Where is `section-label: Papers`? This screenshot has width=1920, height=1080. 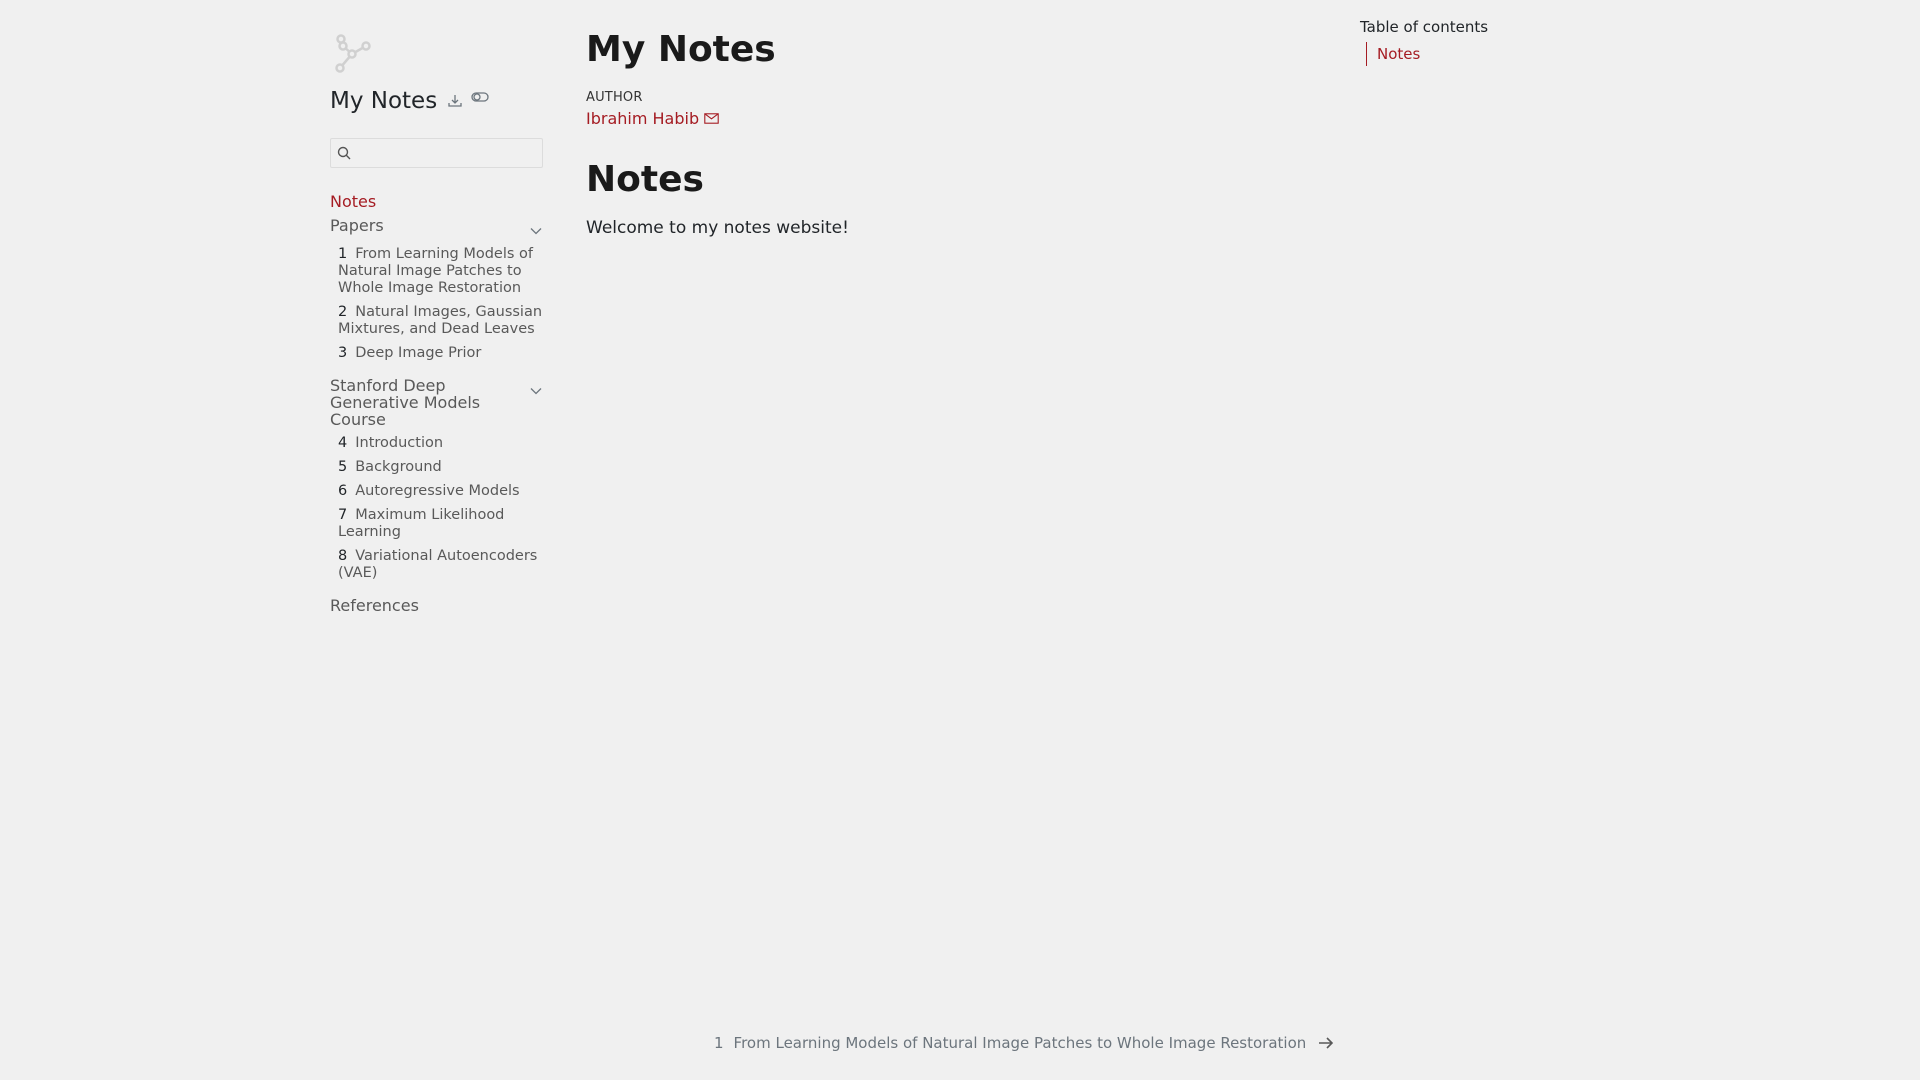 section-label: Papers is located at coordinates (357, 225).